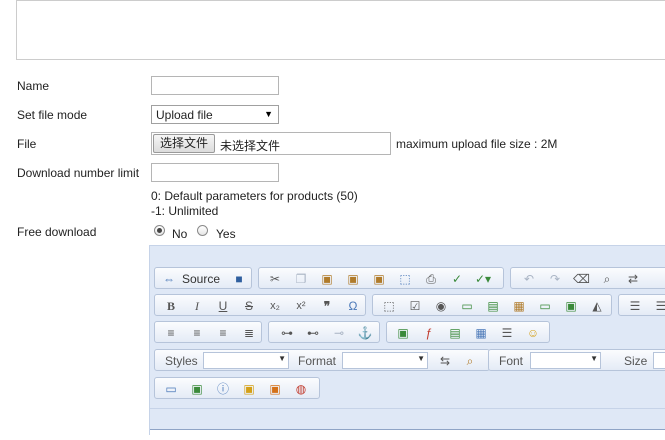 This screenshot has width=665, height=440. I want to click on align-center-icon: ≡, so click(197, 333).